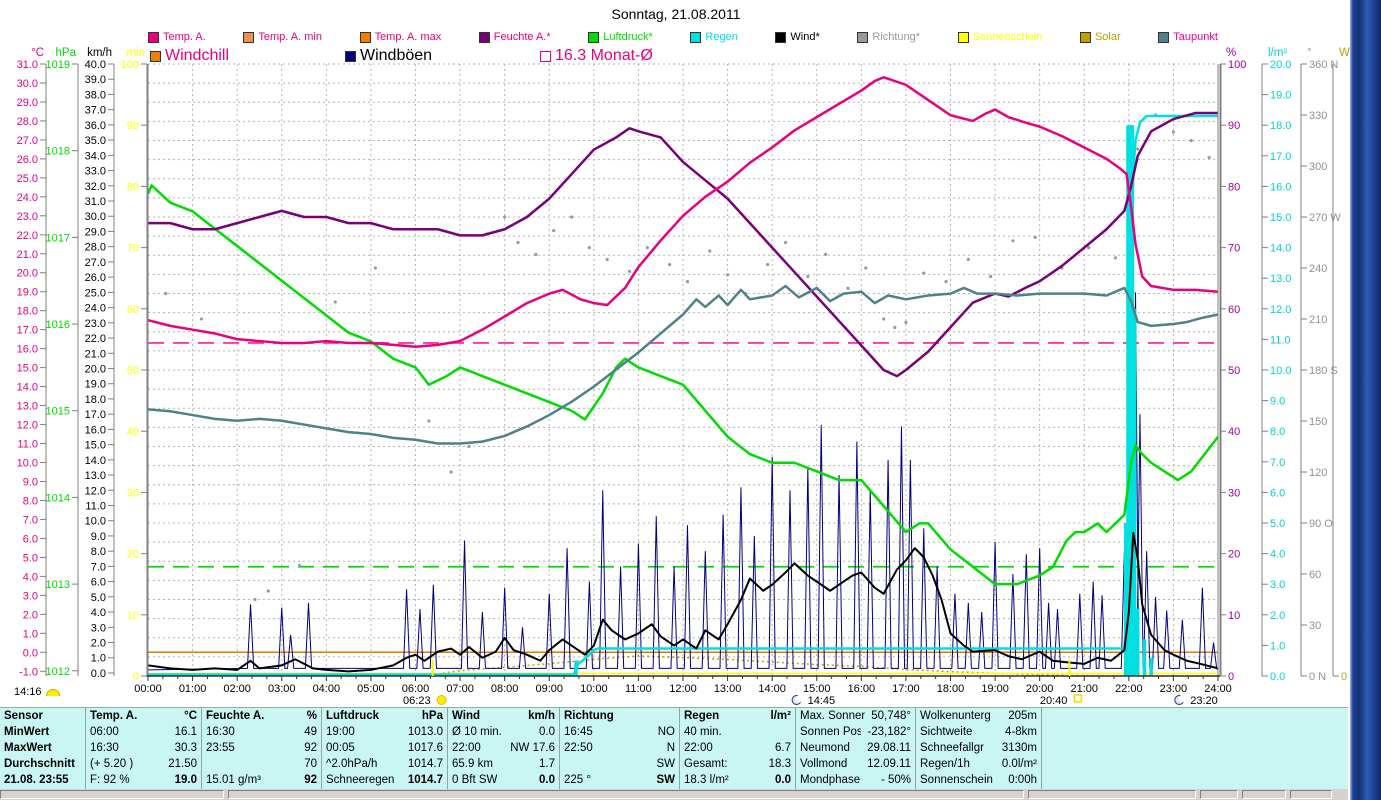 The width and height of the screenshot is (1381, 800). What do you see at coordinates (1040, 689) in the screenshot?
I see `x-tick-label: 20:00` at bounding box center [1040, 689].